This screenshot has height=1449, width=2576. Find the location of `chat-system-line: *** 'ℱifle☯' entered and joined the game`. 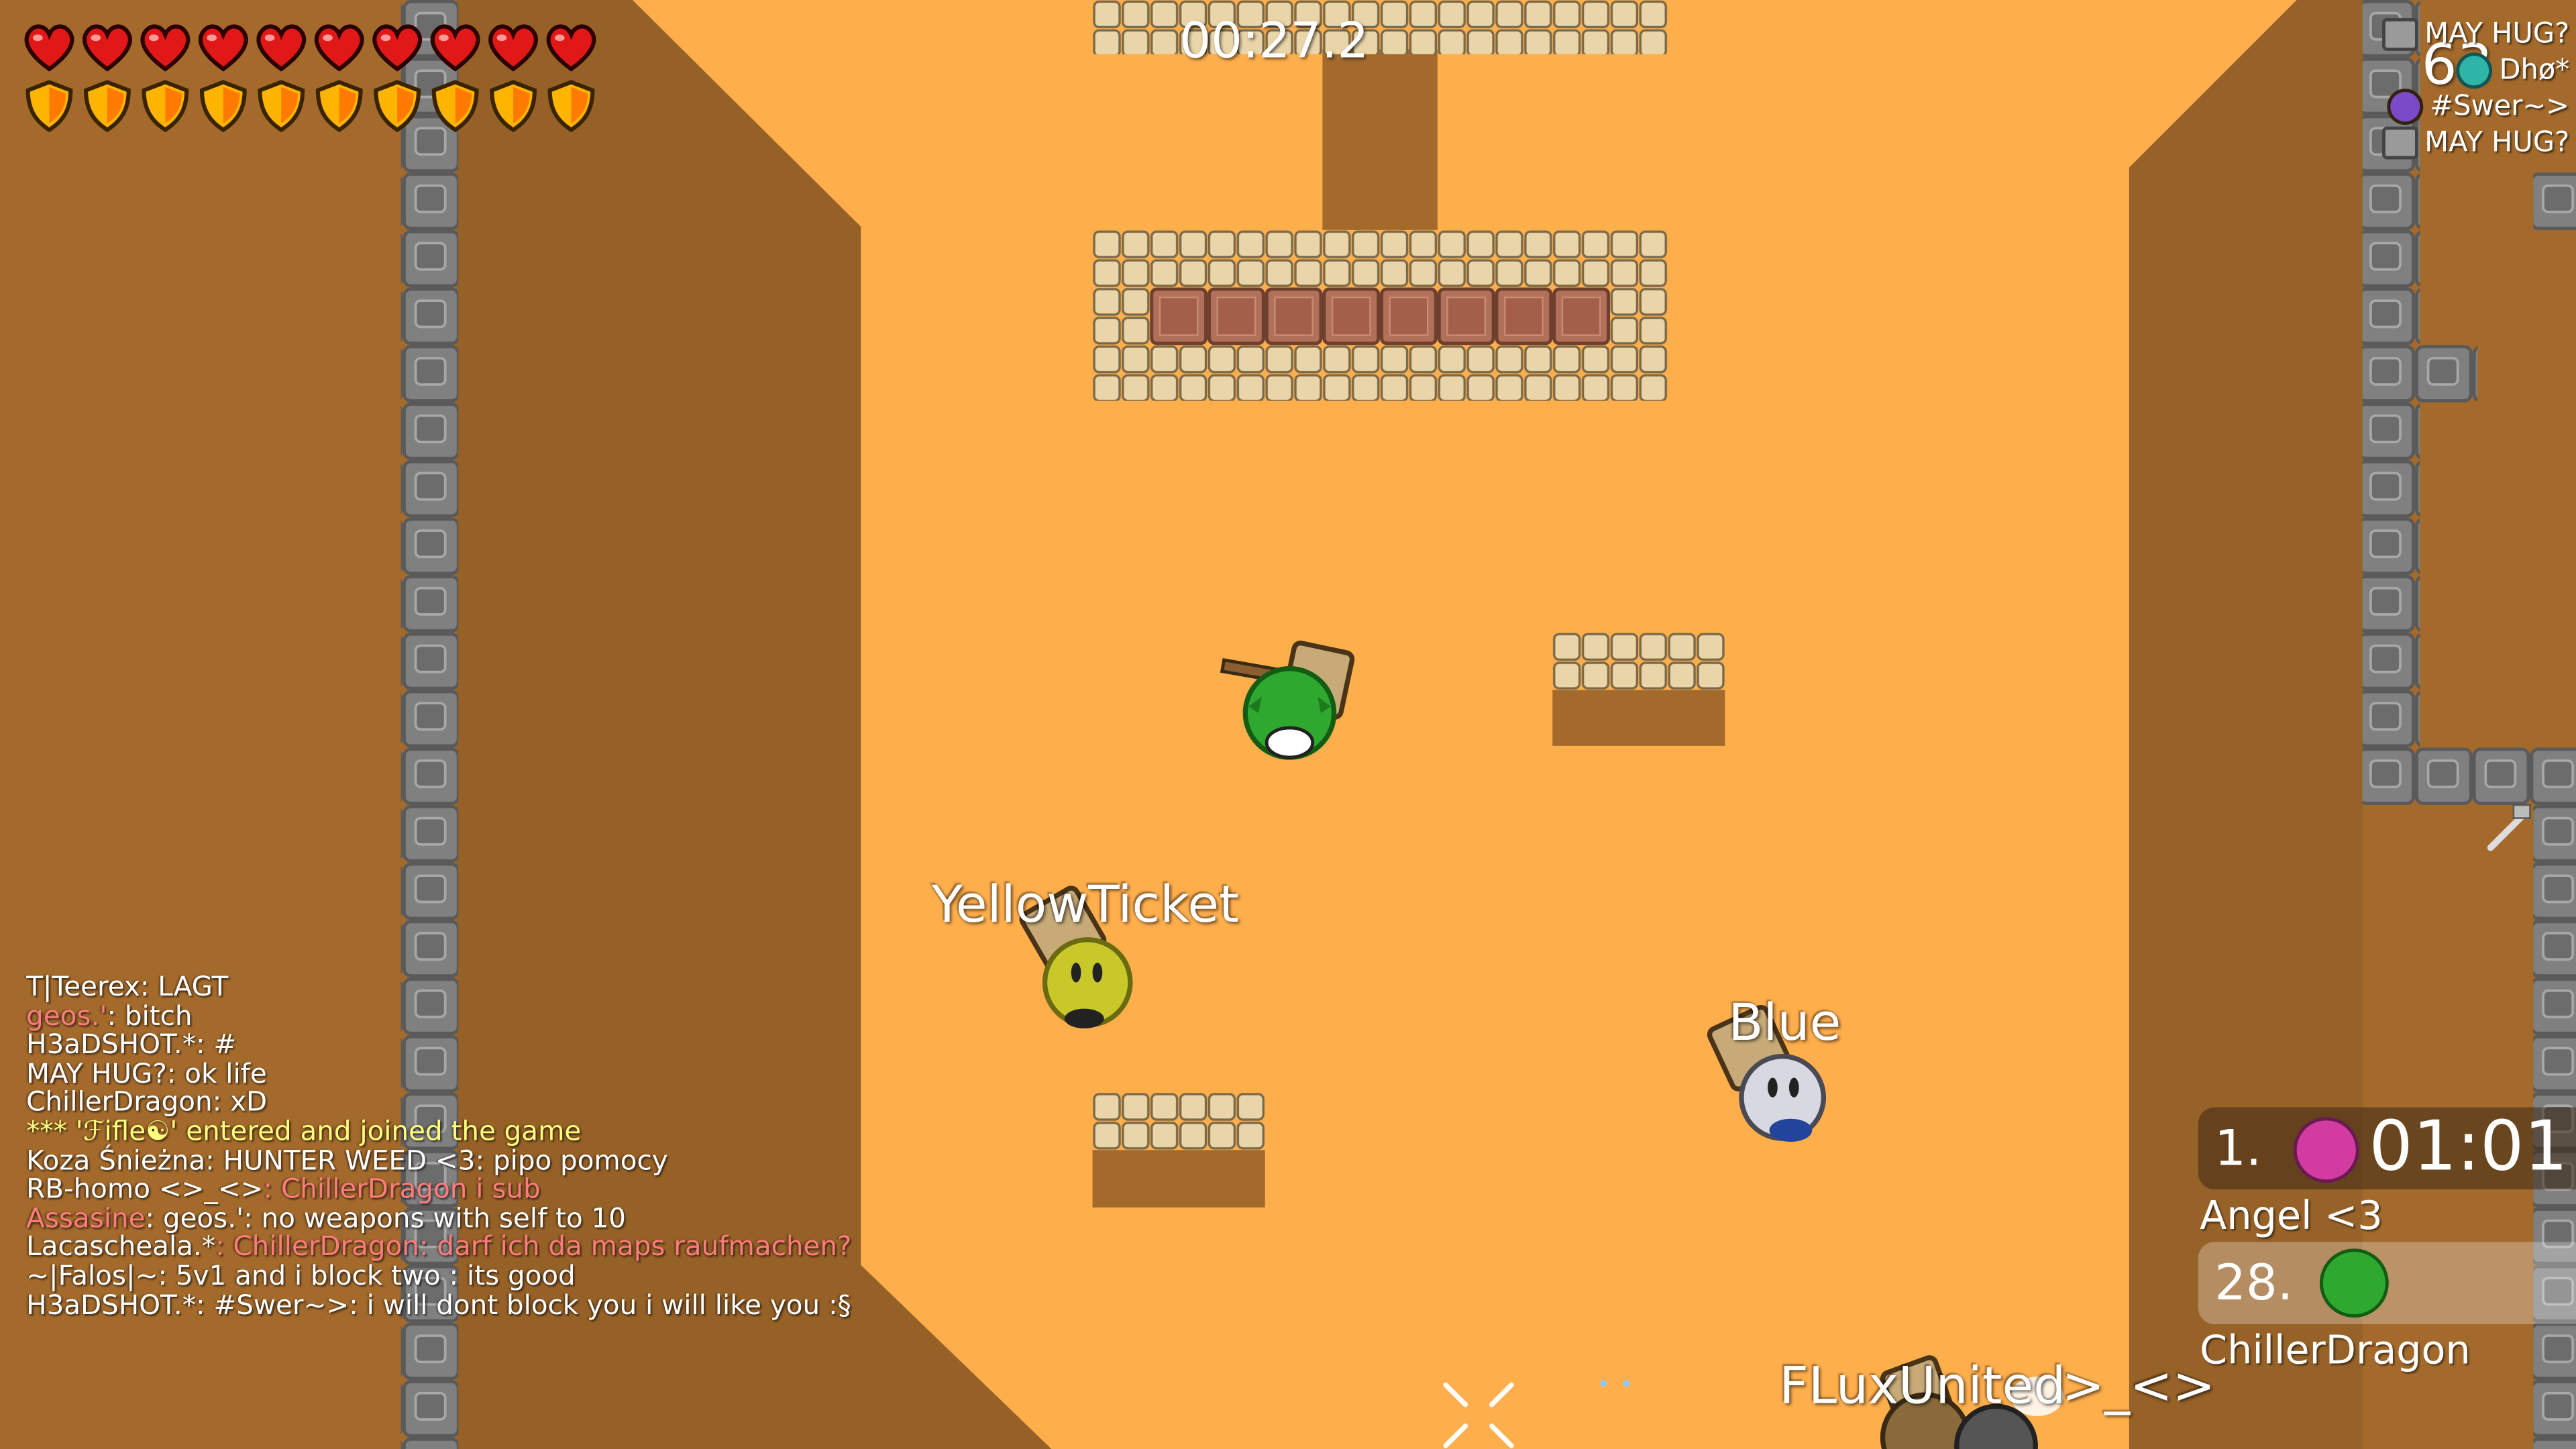

chat-system-line: *** 'ℱifle☯' entered and joined the game is located at coordinates (304, 1131).